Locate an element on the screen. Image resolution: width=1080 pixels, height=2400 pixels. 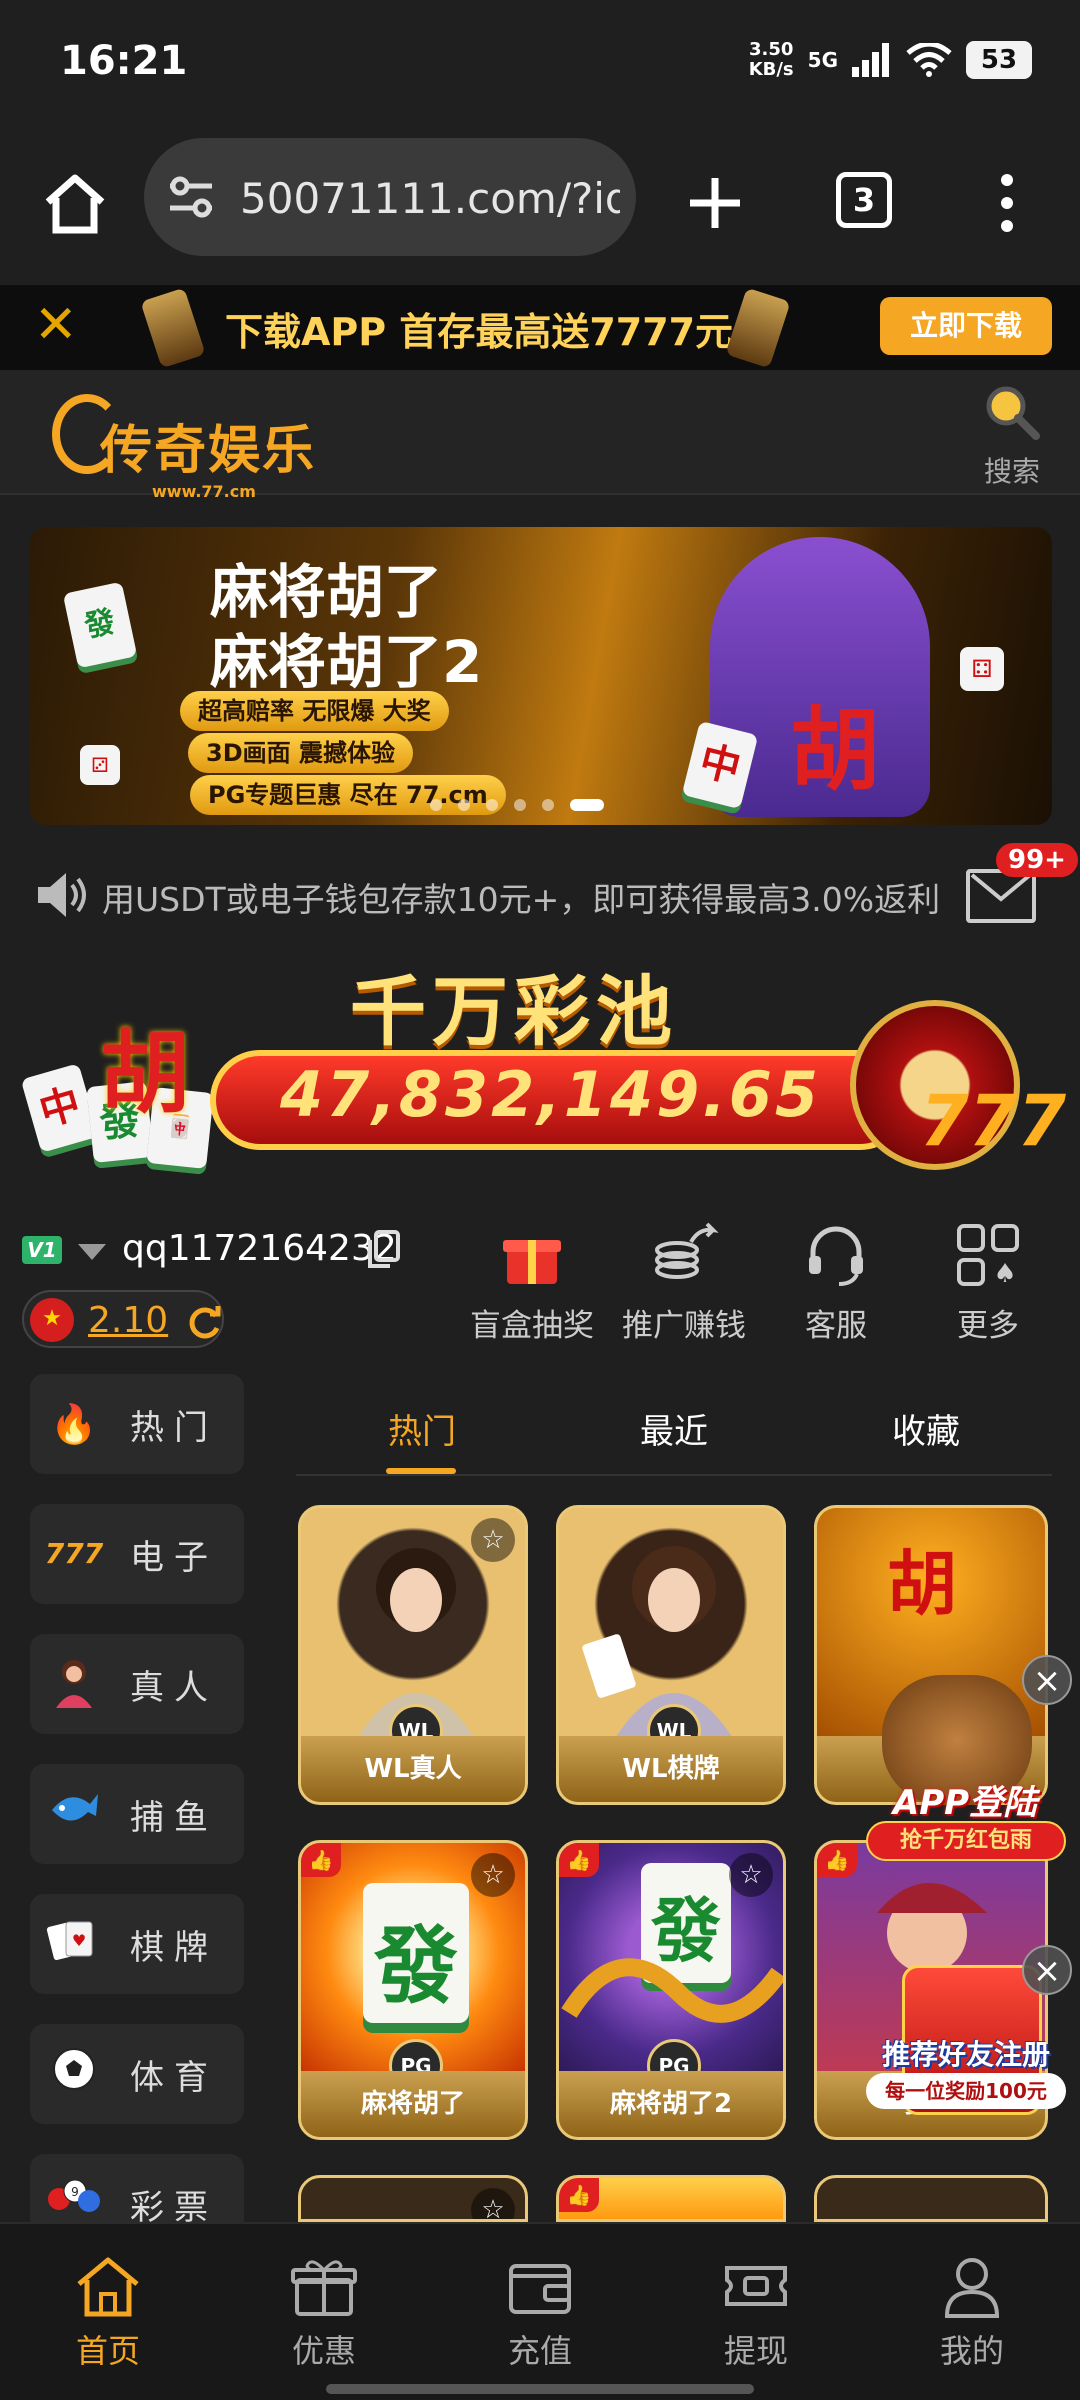
customer-service-button: 客服 is located at coordinates (836, 1282).